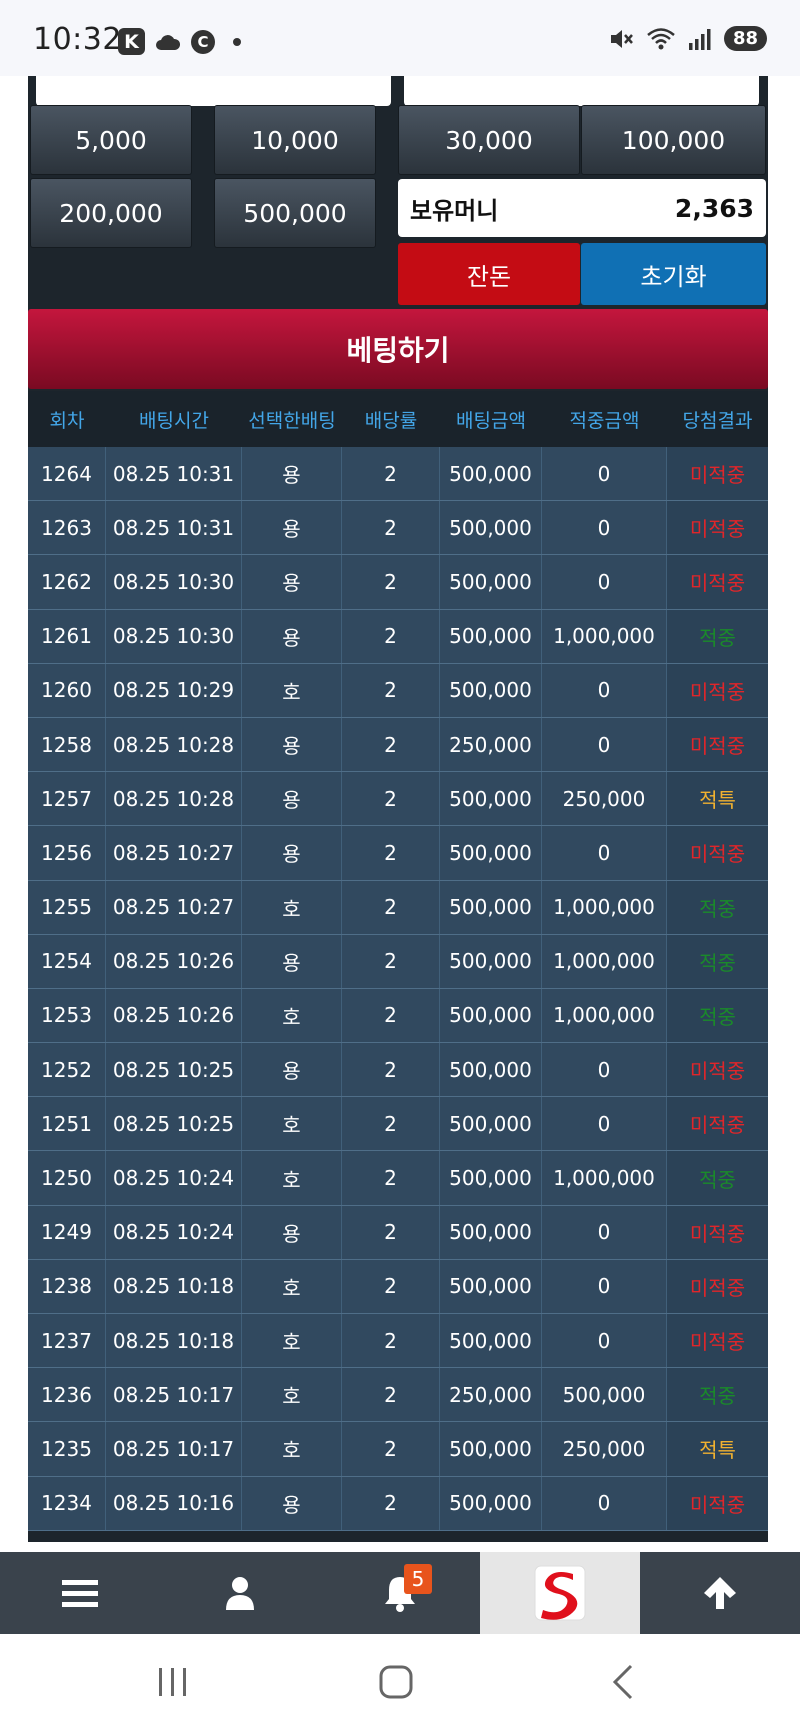  What do you see at coordinates (174, 1503) in the screenshot?
I see `bet-time-cell: 08.25 10:16` at bounding box center [174, 1503].